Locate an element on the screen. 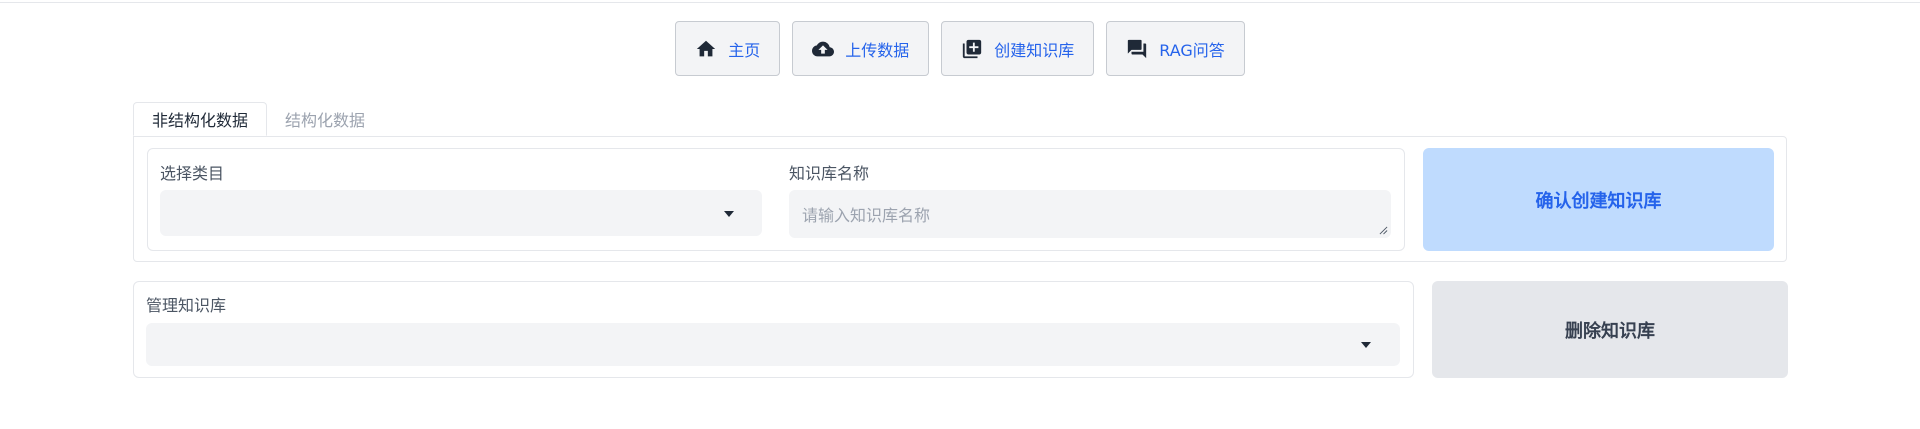 The width and height of the screenshot is (1920, 429). confirm-create-kb-button: 确认创建知识库 is located at coordinates (1598, 199).